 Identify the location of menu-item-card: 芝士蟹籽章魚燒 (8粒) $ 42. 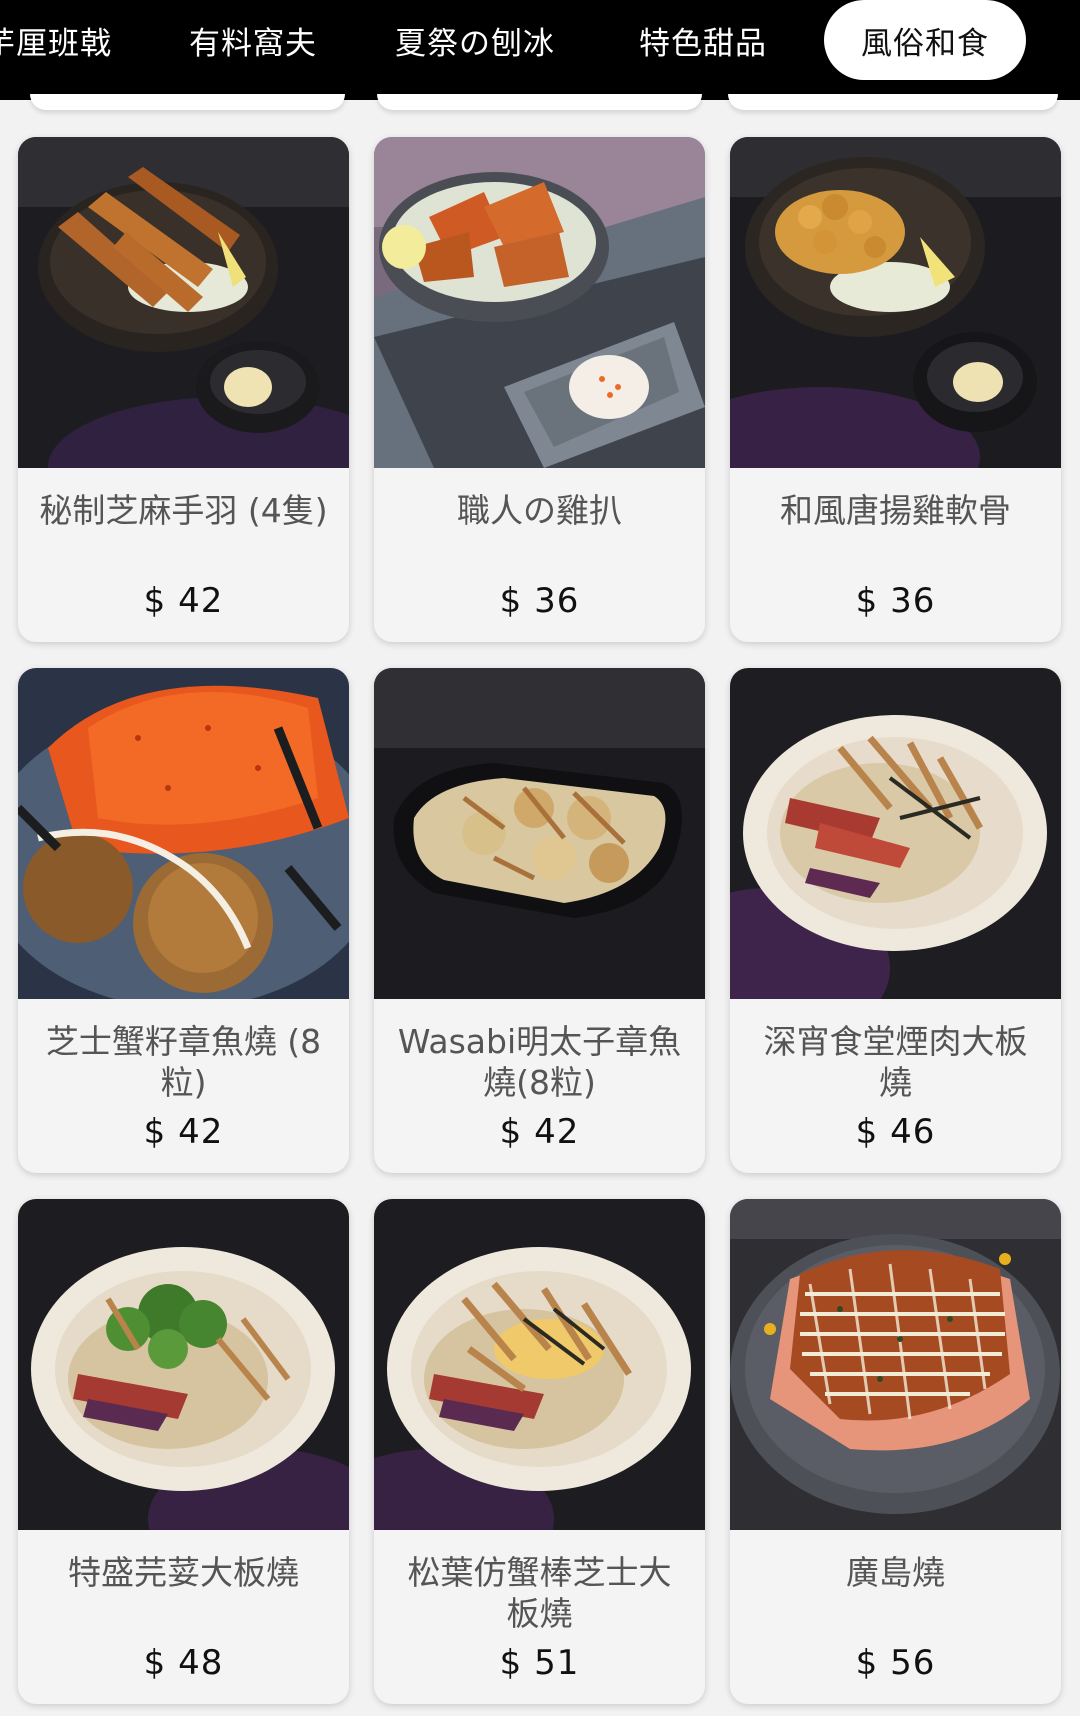
(183, 920).